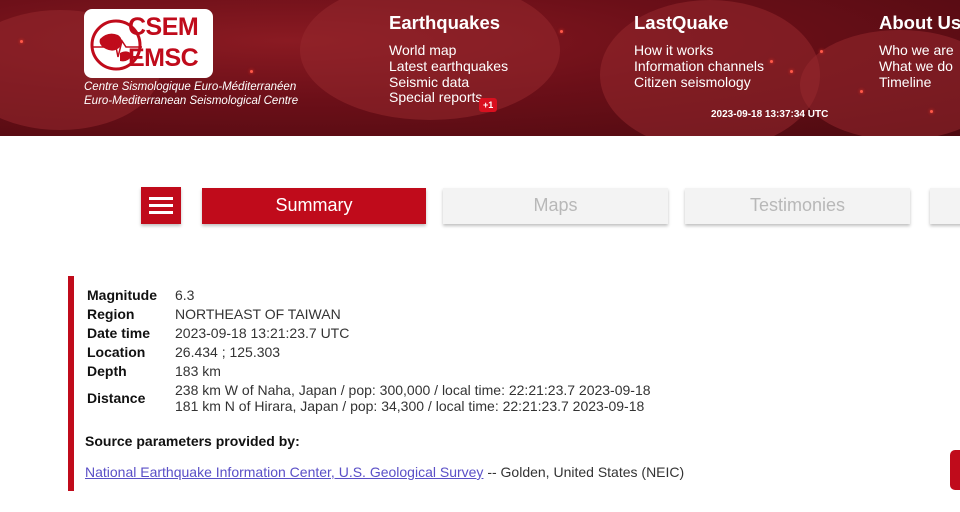  What do you see at coordinates (262, 333) in the screenshot?
I see `date-time-value: 2023-09-18 13:21:23.7 UTC` at bounding box center [262, 333].